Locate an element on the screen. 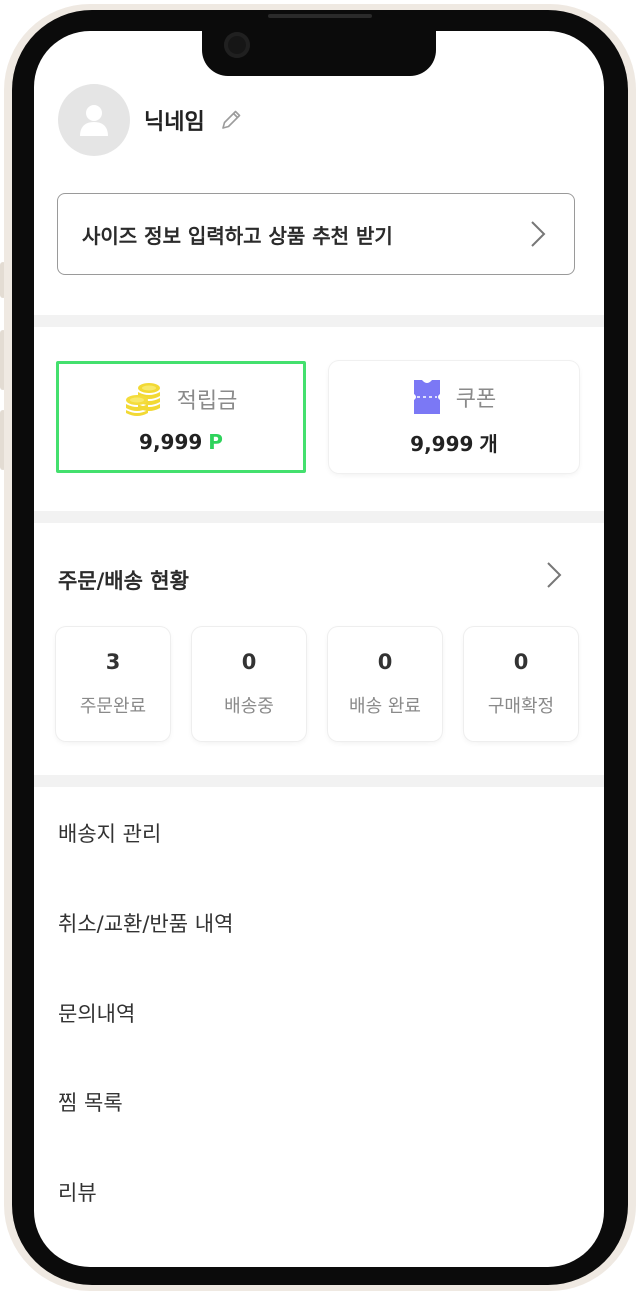 This screenshot has height=1295, width=640. points-card: 적립금 9,999 P is located at coordinates (181, 417).